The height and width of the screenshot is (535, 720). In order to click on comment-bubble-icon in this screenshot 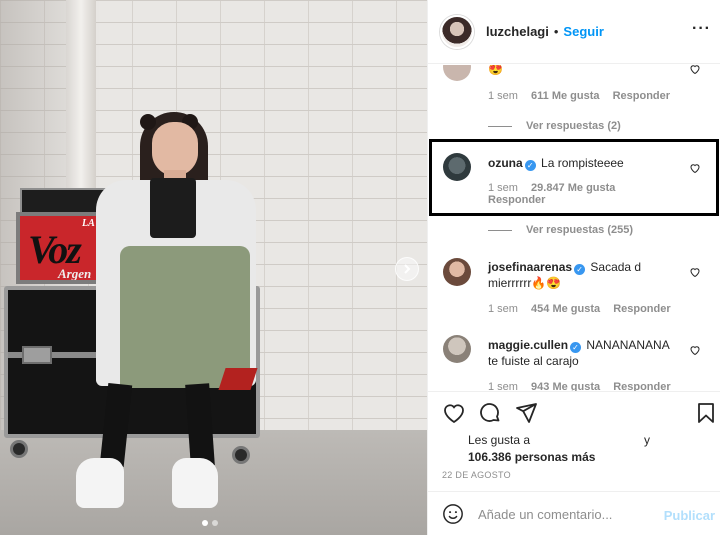, I will do `click(490, 413)`.